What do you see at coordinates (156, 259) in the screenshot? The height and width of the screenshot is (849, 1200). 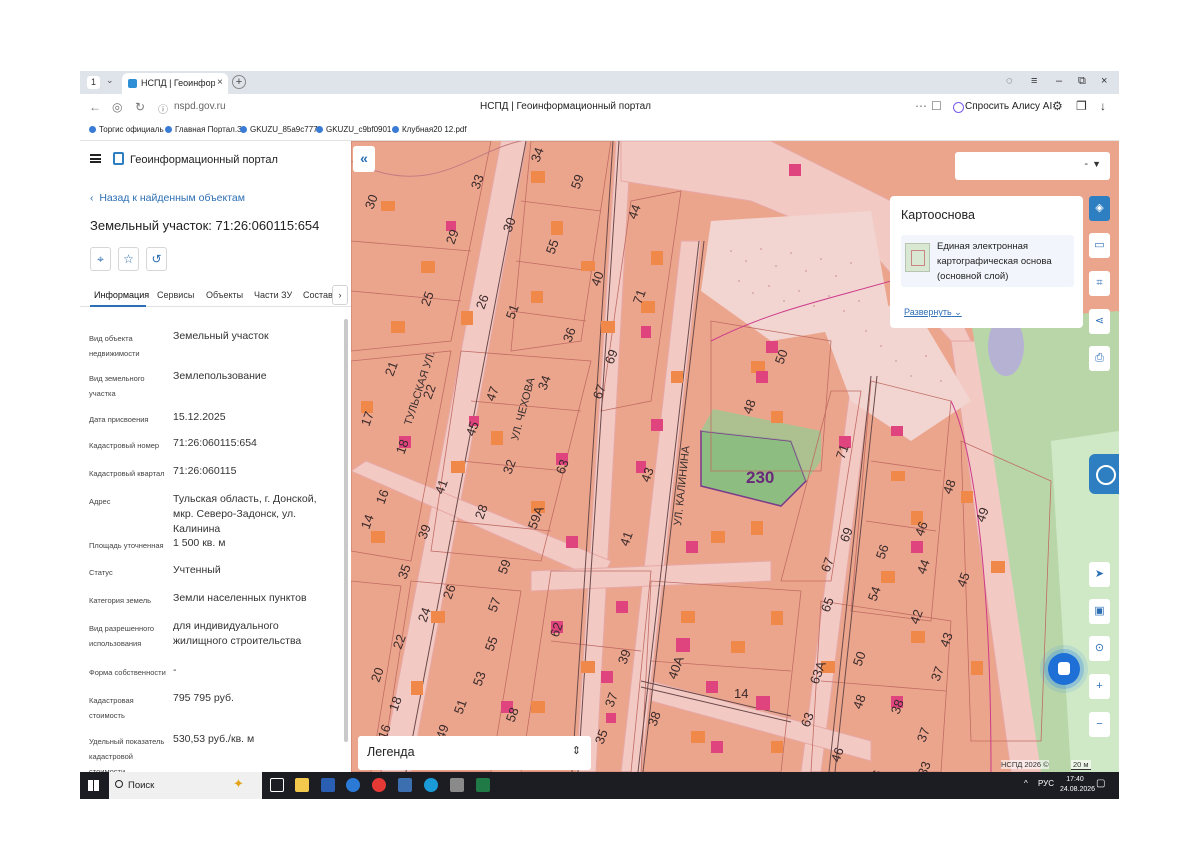 I see `history-button: ↺` at bounding box center [156, 259].